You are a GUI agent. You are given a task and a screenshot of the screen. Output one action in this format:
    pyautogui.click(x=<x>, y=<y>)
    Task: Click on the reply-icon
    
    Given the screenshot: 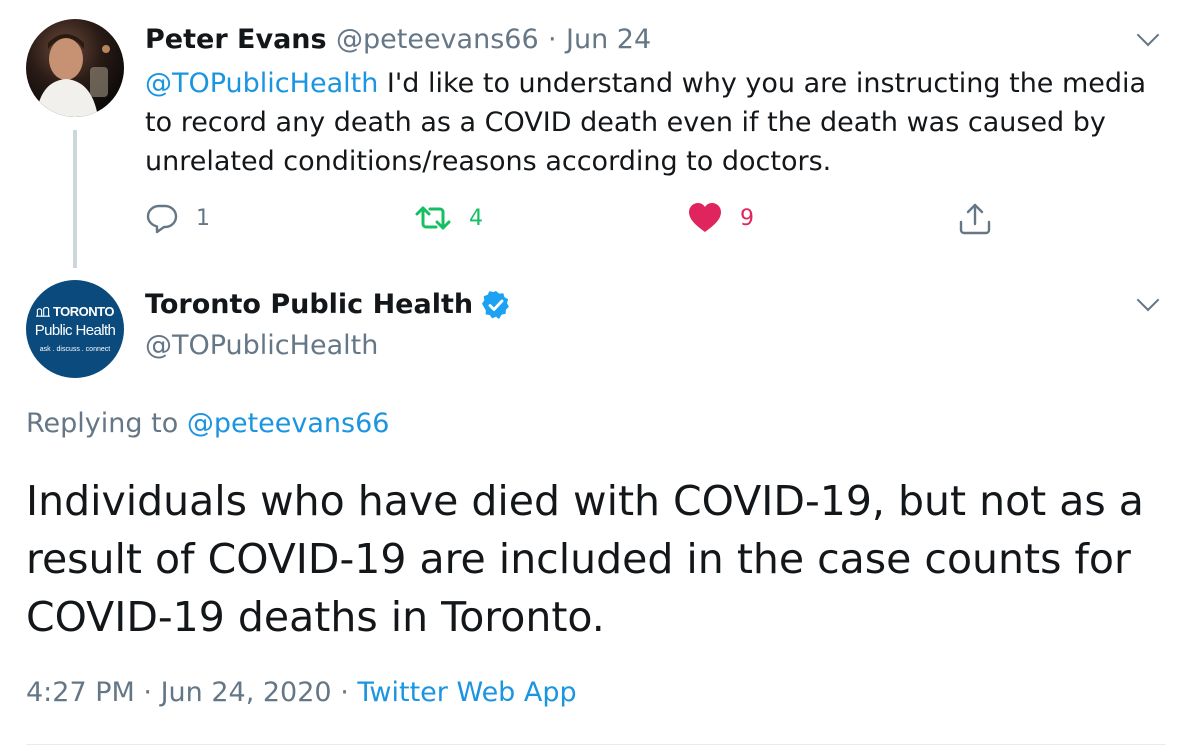 What is the action you would take?
    pyautogui.click(x=162, y=219)
    